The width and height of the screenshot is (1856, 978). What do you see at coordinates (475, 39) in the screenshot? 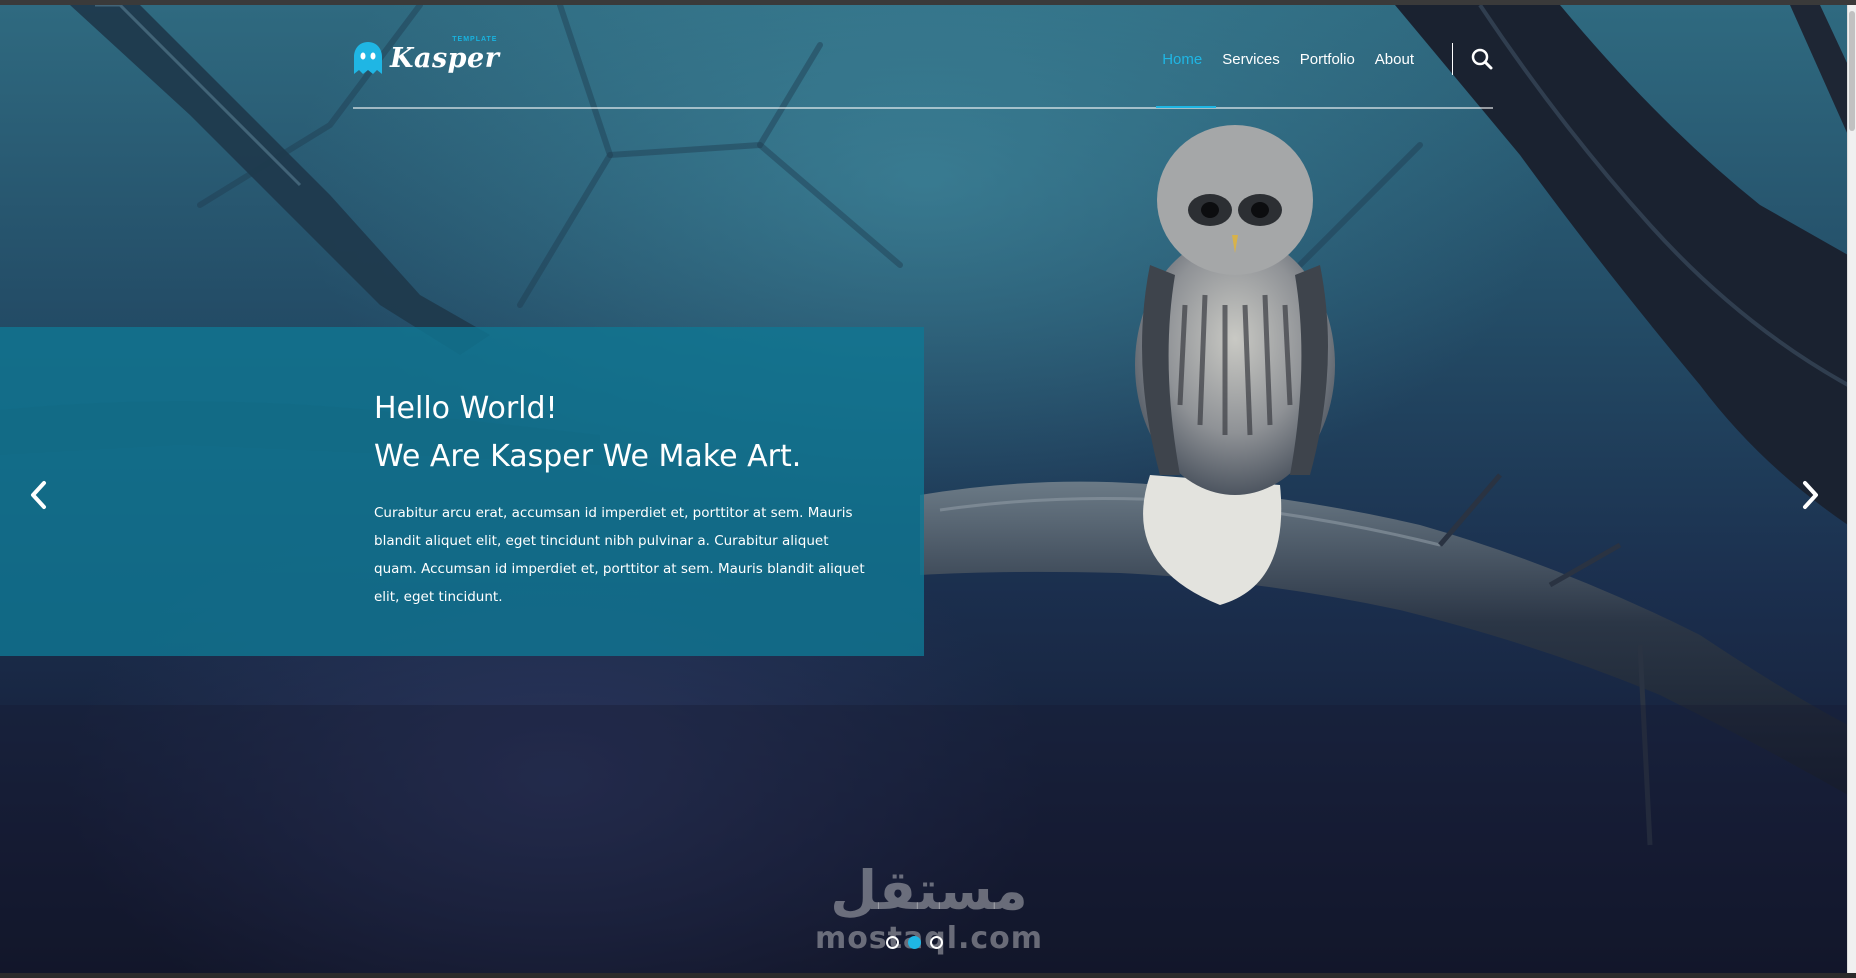
I see `logo-tagline: TEMPLATE` at bounding box center [475, 39].